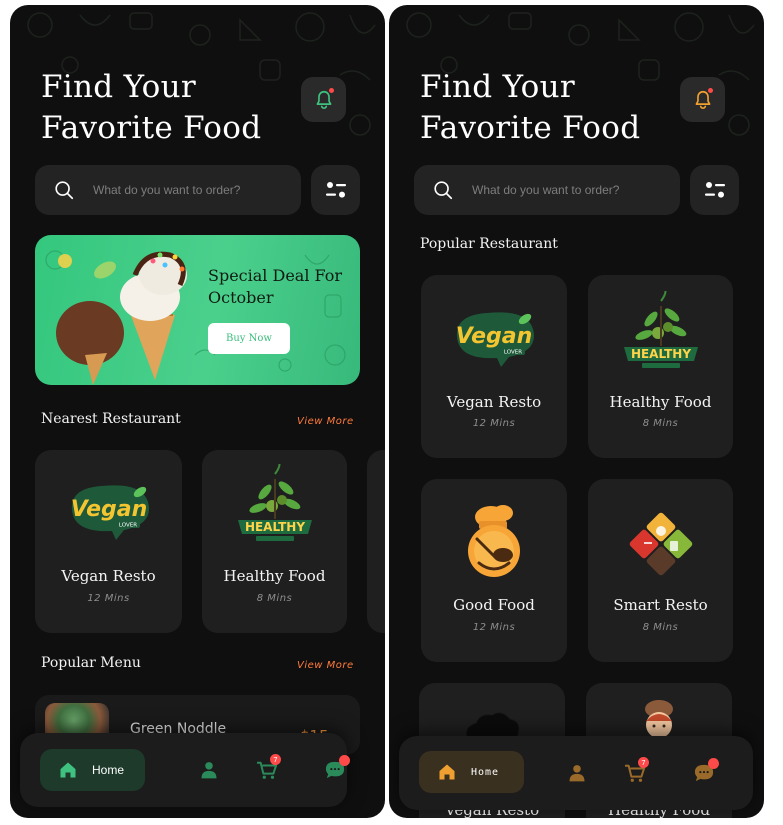 The width and height of the screenshot is (783, 825). Describe the element at coordinates (325, 665) in the screenshot. I see `view-more-menu-link: View More` at that location.